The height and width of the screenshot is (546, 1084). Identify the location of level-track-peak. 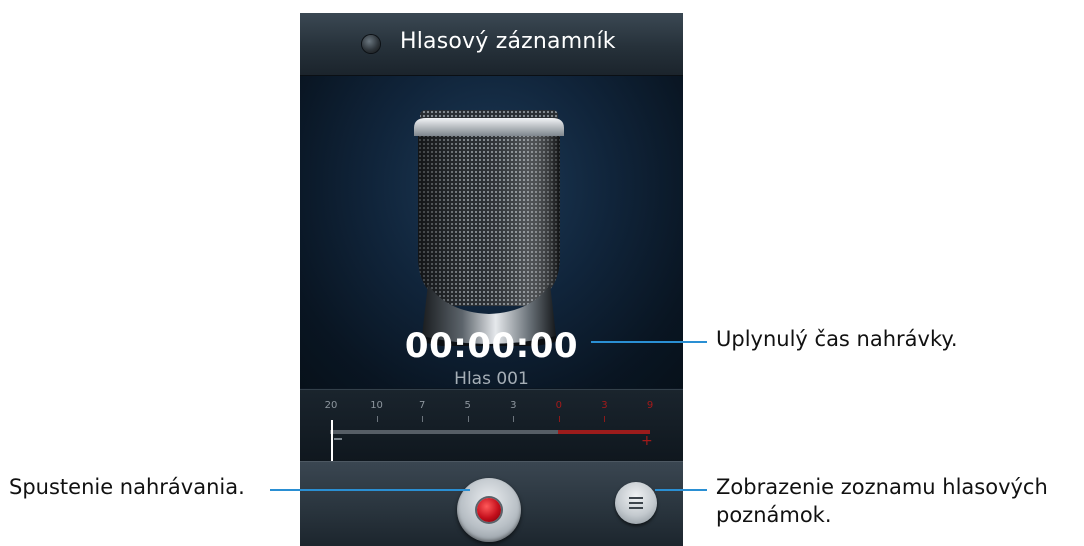
(604, 432).